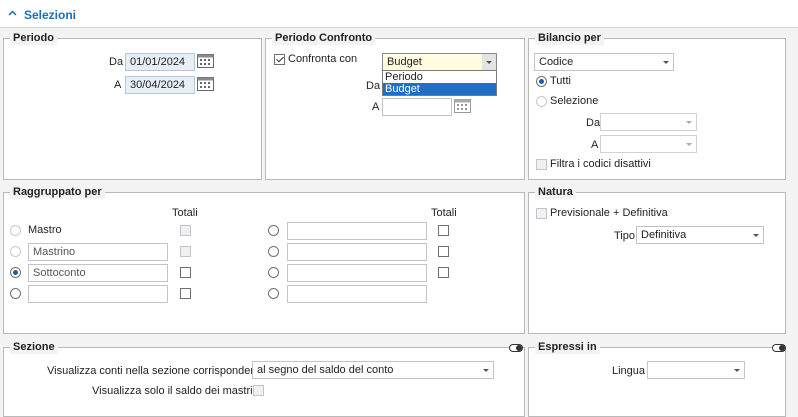  What do you see at coordinates (57, 192) in the screenshot?
I see `raggruppato-legend: Raggruppato per` at bounding box center [57, 192].